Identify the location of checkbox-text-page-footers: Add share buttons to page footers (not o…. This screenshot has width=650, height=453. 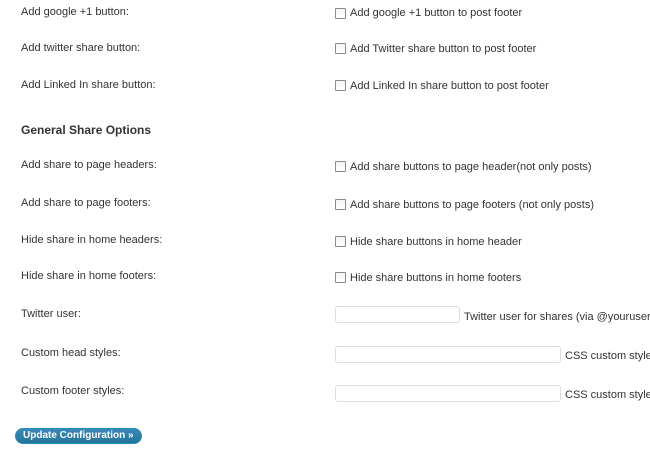
(472, 205).